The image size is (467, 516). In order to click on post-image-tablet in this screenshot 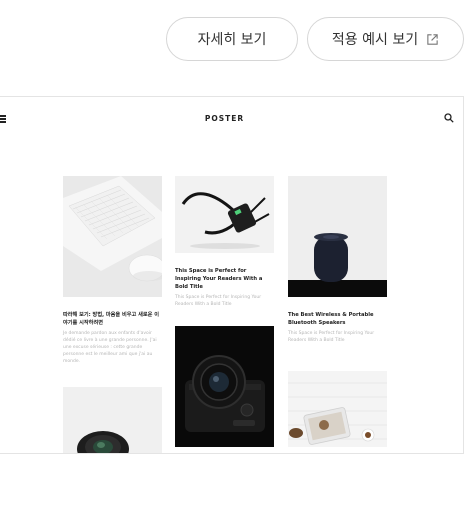, I will do `click(337, 409)`.